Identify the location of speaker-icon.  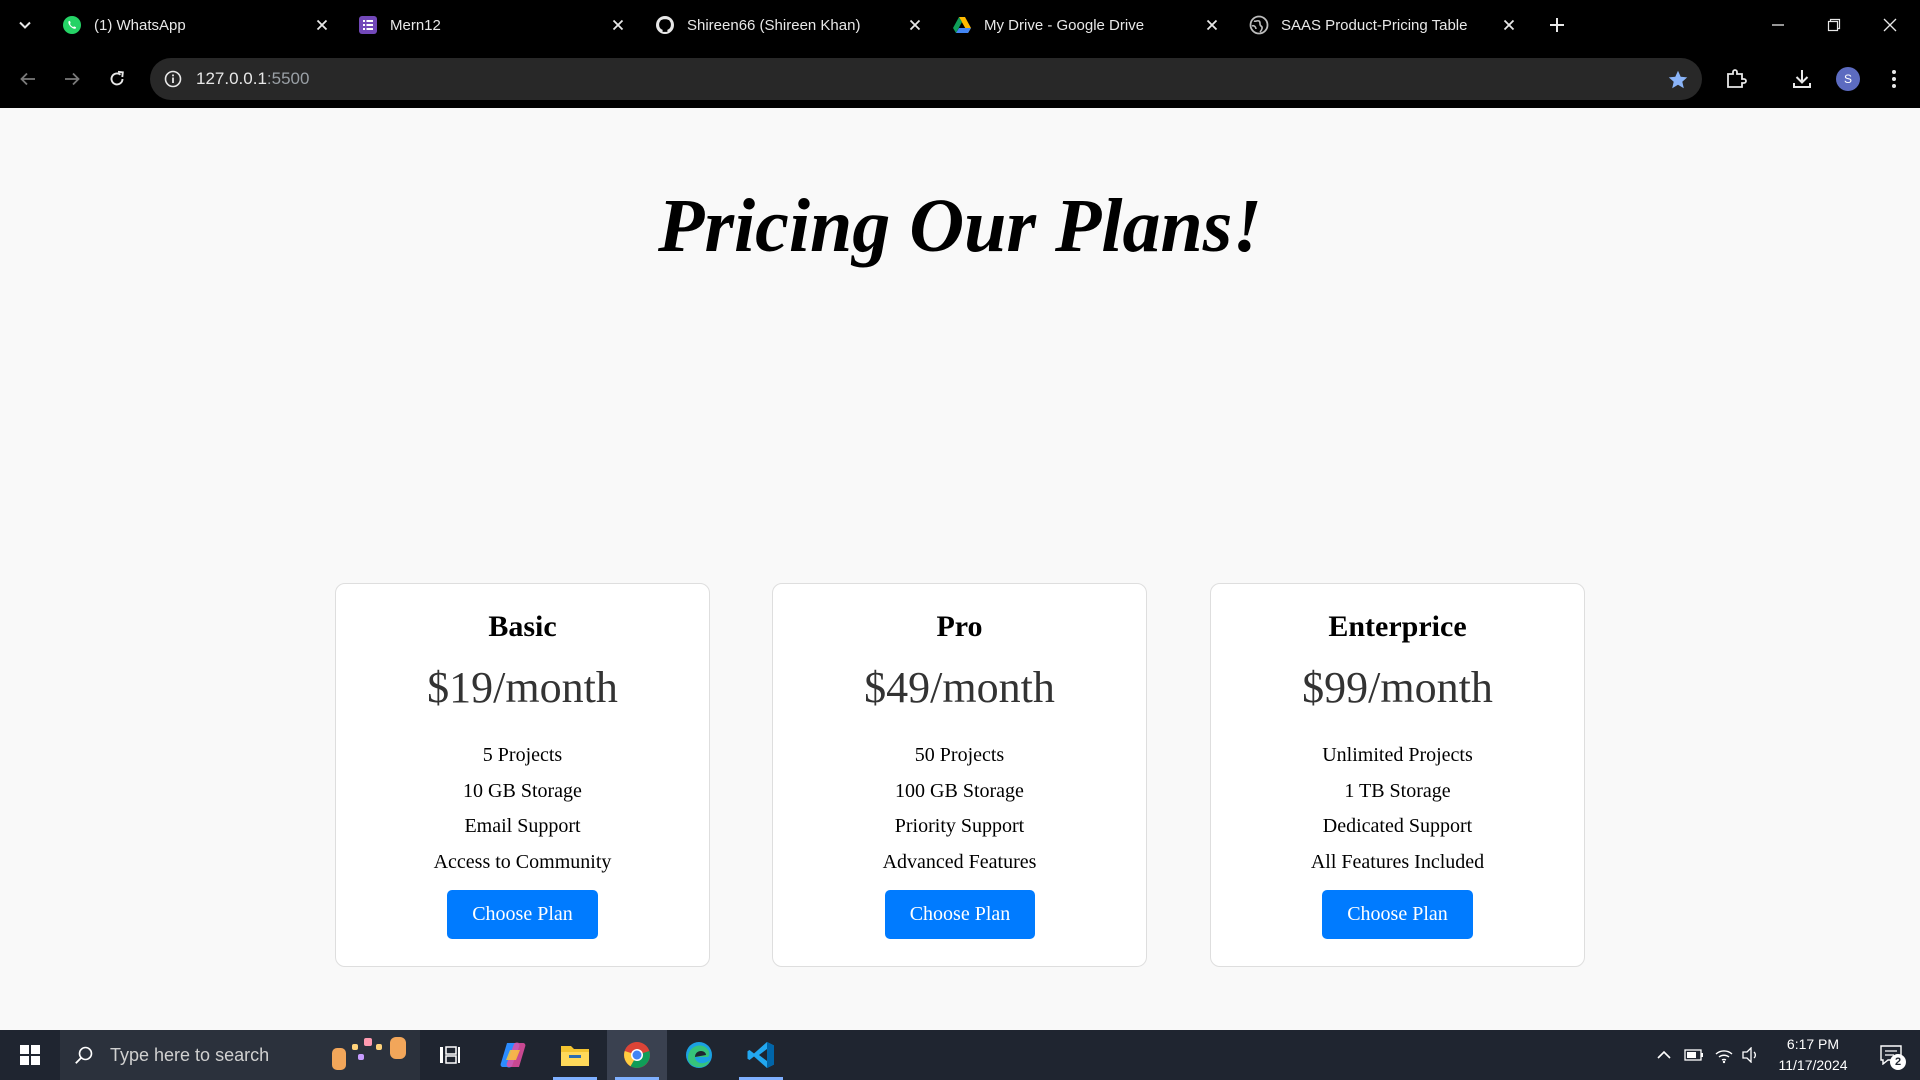
(1749, 1055).